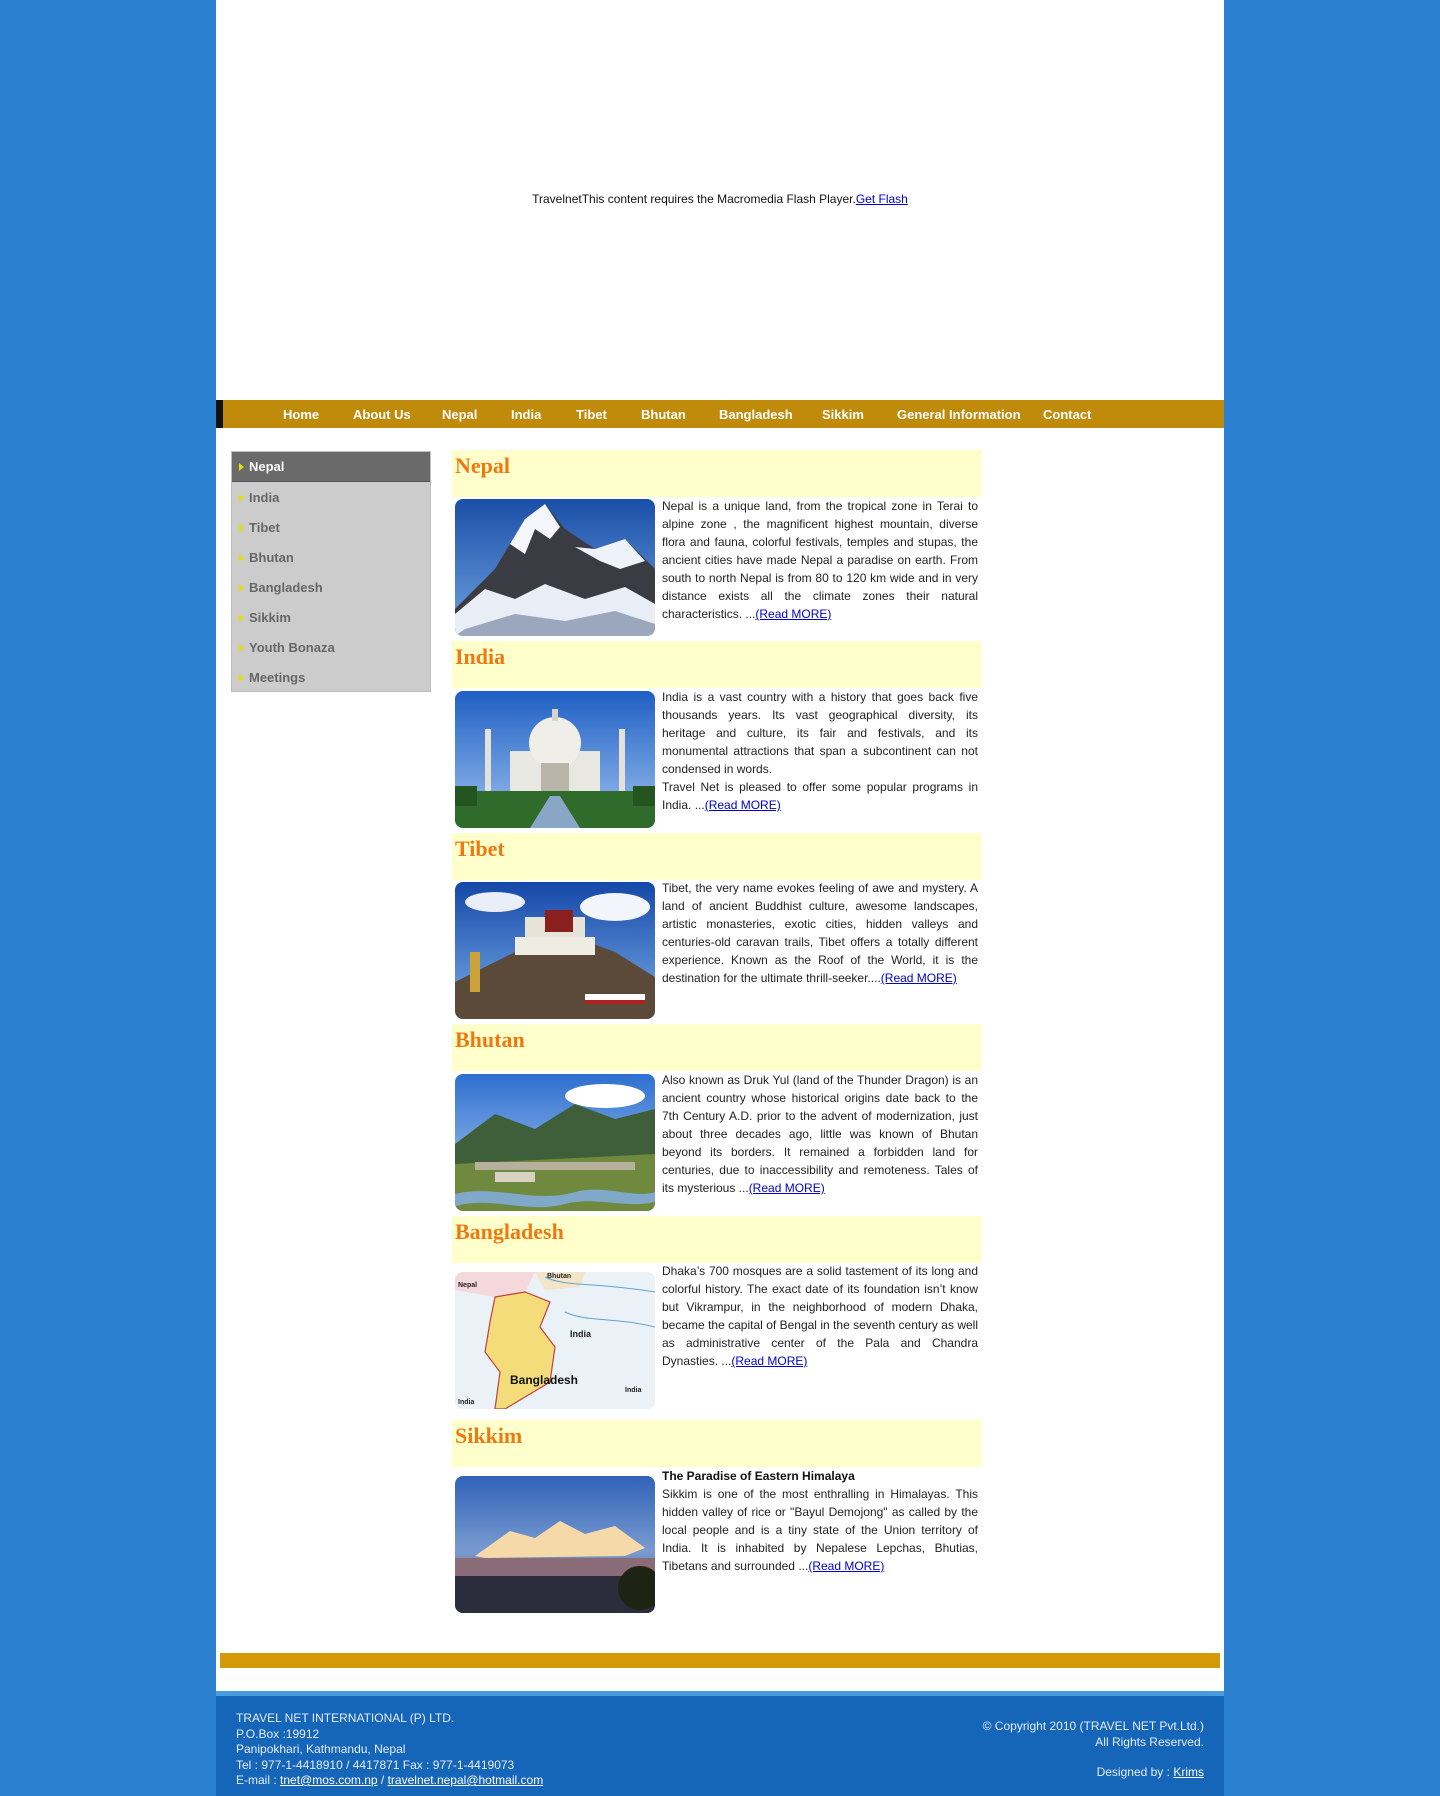 Image resolution: width=1440 pixels, height=1796 pixels. I want to click on footer-divider-bar, so click(720, 1660).